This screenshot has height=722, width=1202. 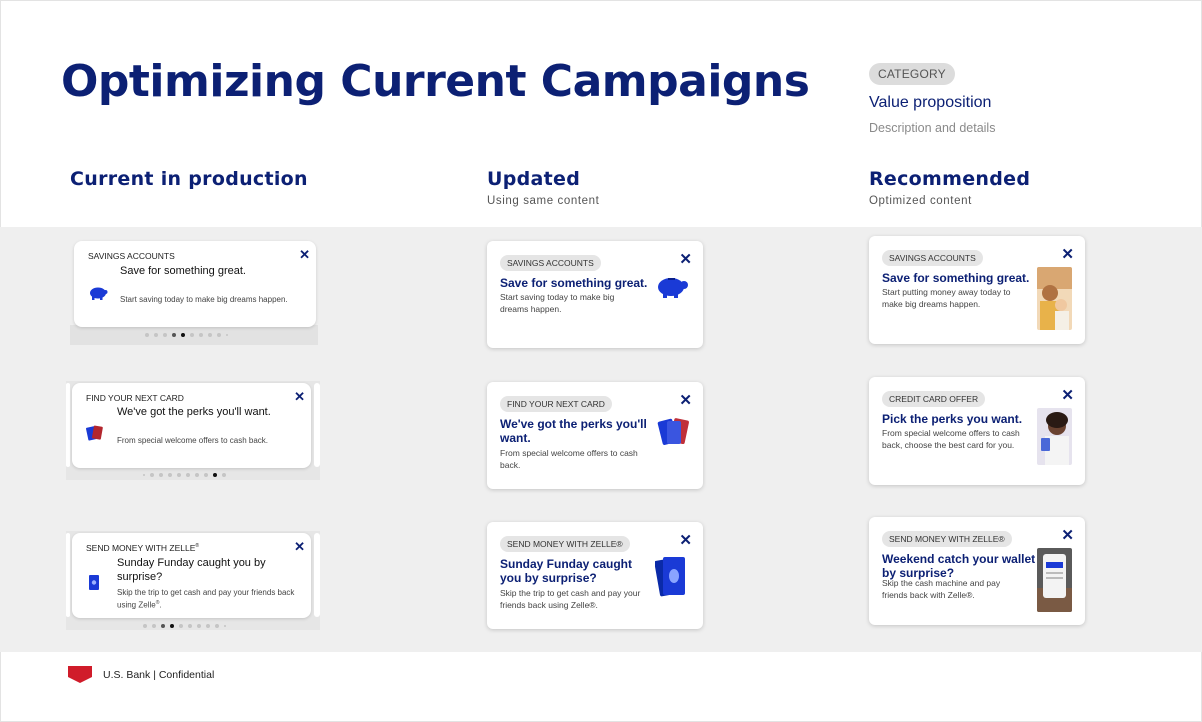 I want to click on legend-value-proposition: Value proposition, so click(x=930, y=102).